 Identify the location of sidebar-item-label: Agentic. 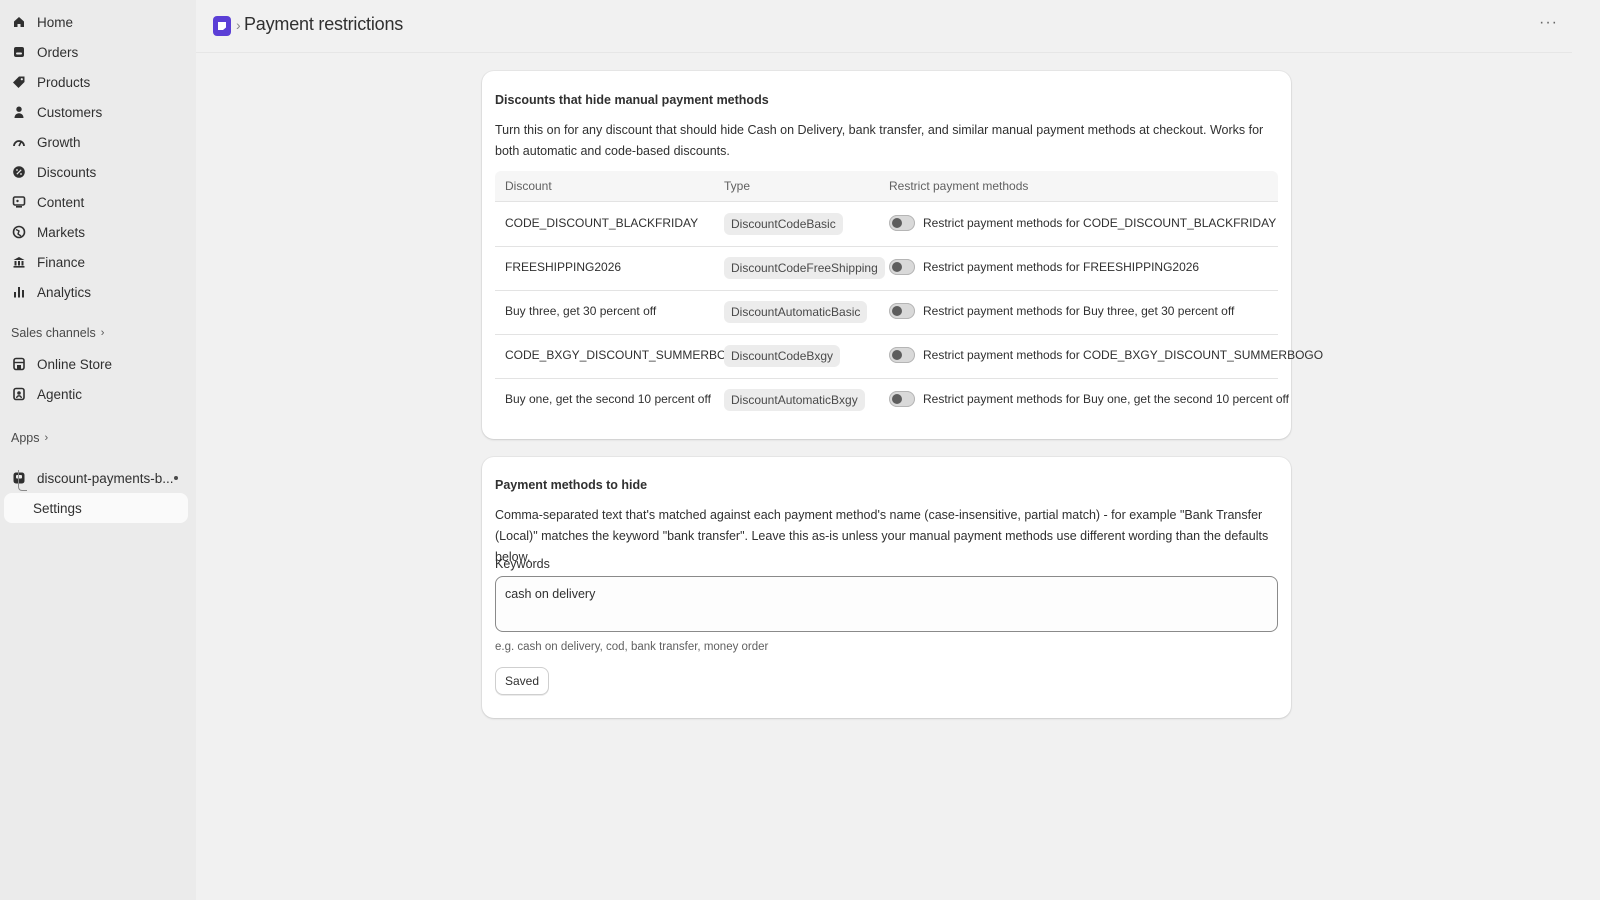
(60, 394).